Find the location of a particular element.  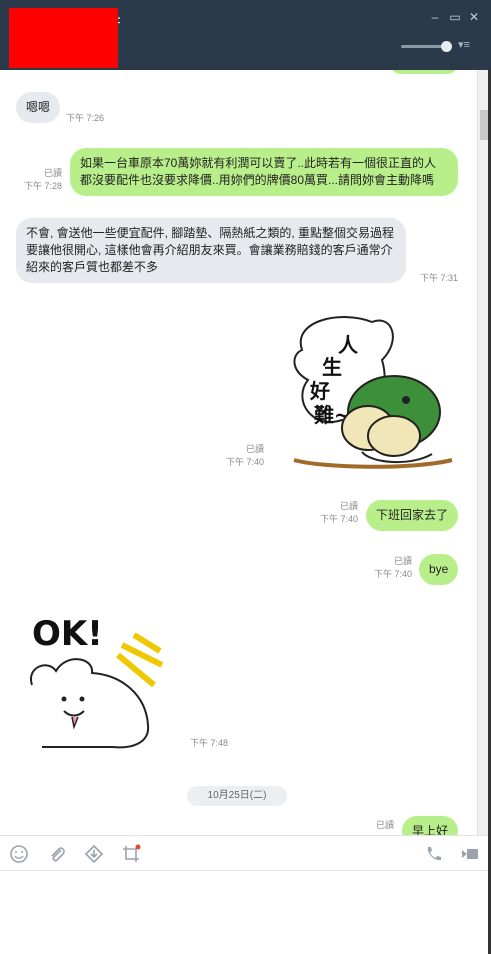

message-time: 下午 7:31 is located at coordinates (438, 278).